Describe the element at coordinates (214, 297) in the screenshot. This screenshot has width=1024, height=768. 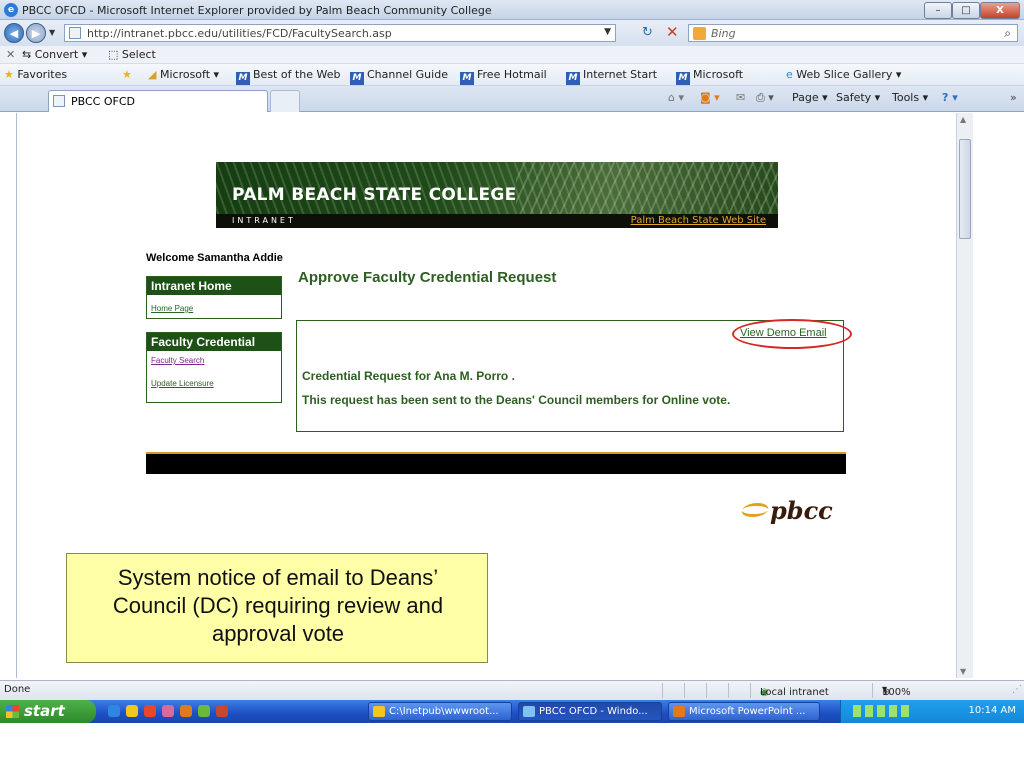
I see `intranet-home-box: Intranet Home Home Page` at that location.